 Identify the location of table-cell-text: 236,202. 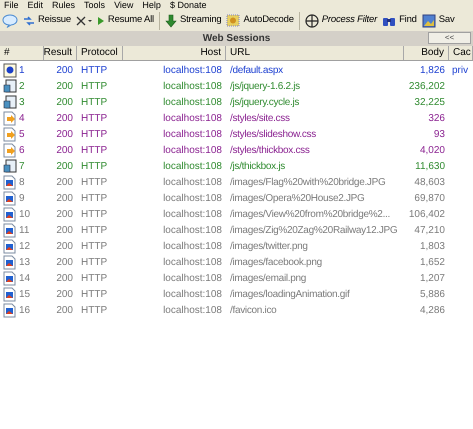
(426, 87).